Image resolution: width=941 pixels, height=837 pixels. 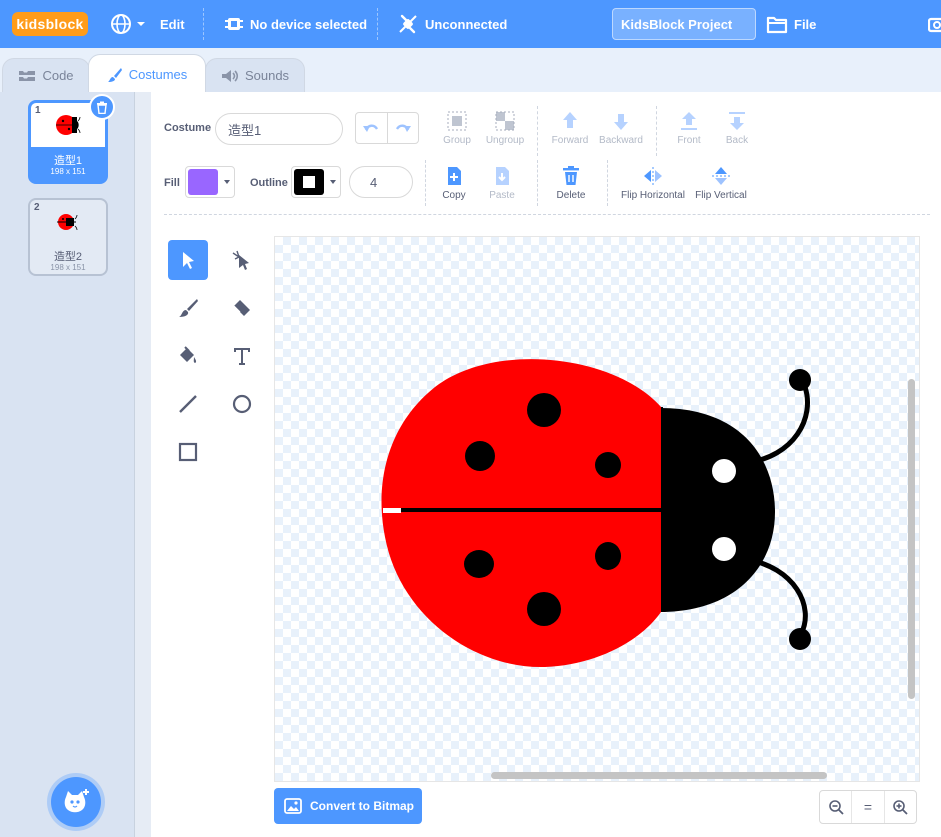 I want to click on redo-button, so click(x=403, y=128).